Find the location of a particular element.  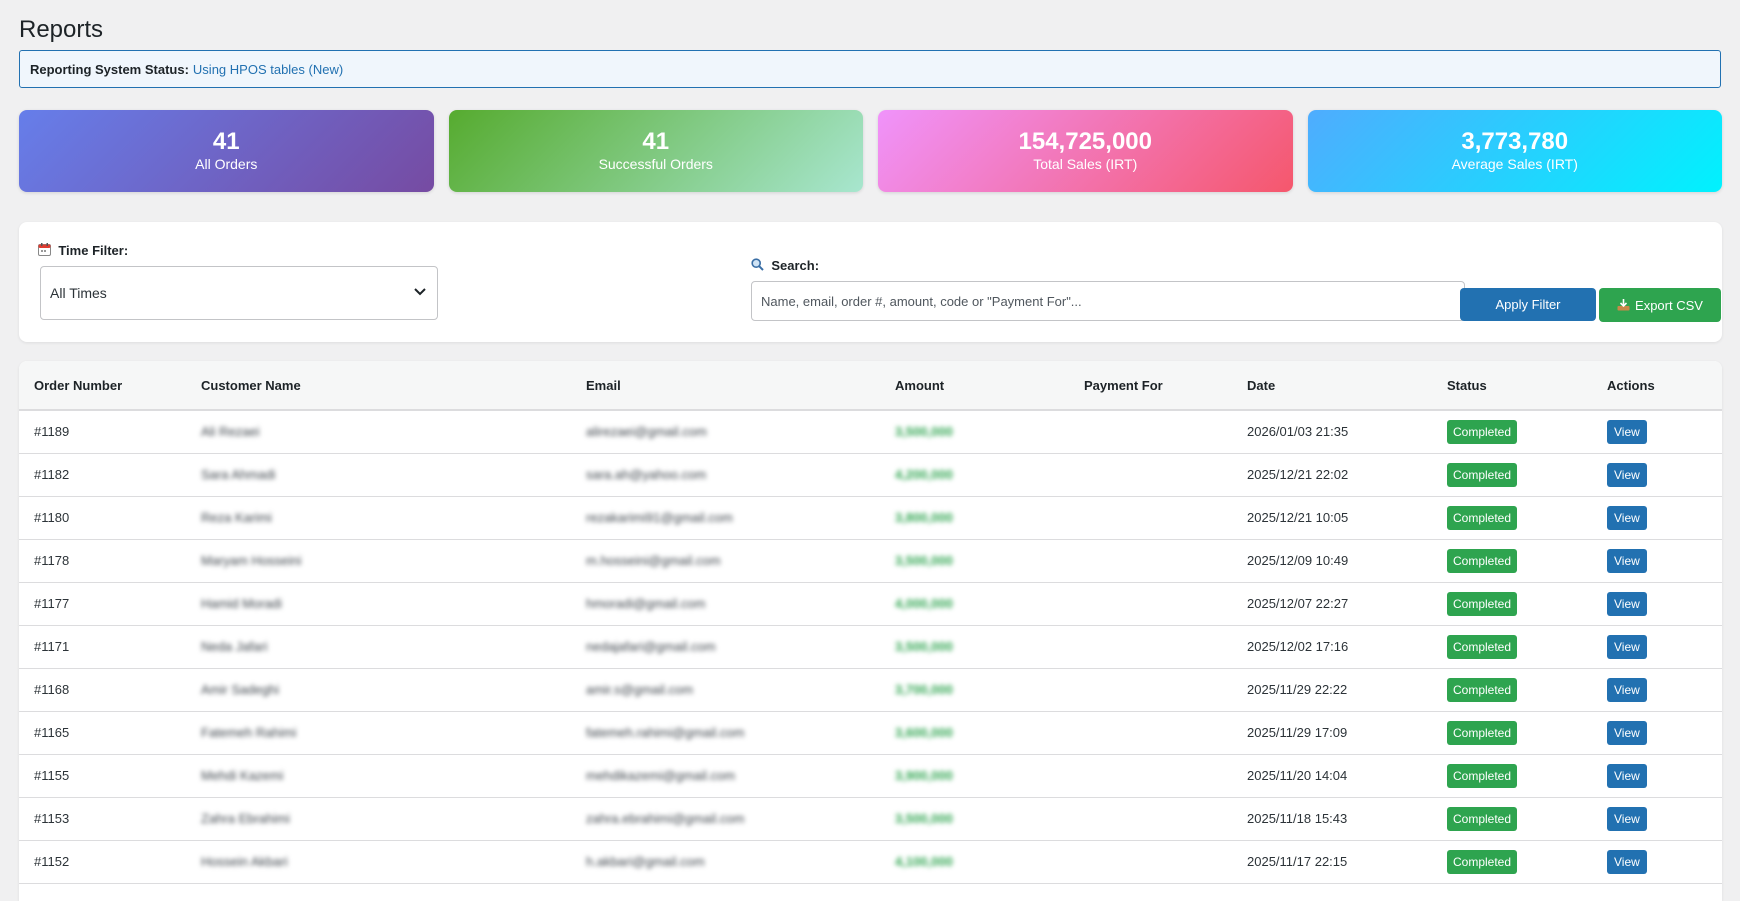

email-cell: mehdikazemi@gmail.com is located at coordinates (740, 776).